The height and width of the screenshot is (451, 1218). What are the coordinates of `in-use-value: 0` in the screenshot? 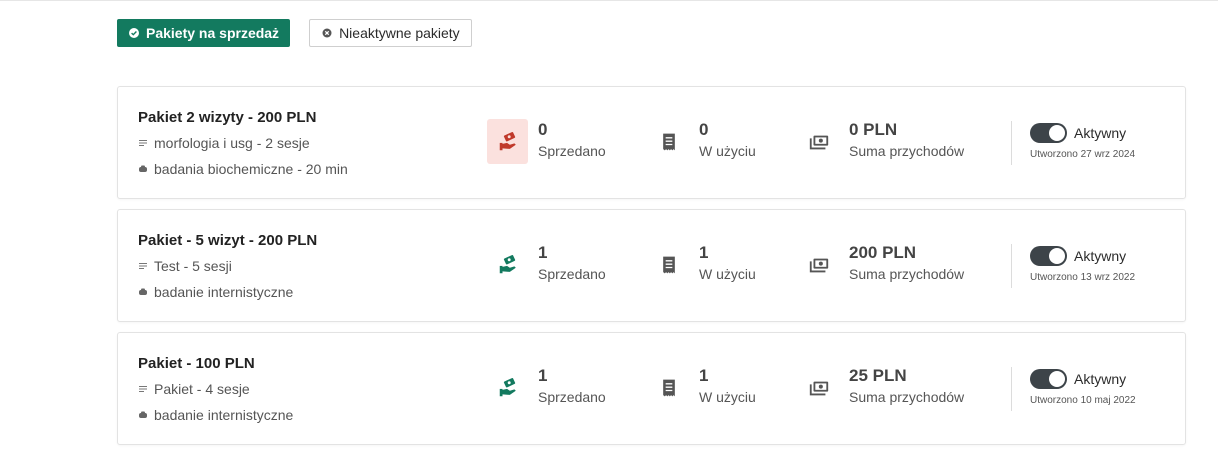 It's located at (704, 129).